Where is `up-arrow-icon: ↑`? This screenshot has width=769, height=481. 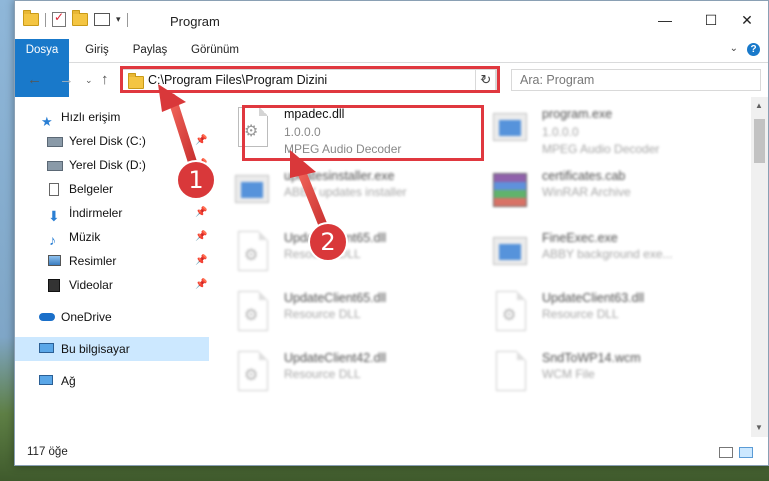
up-arrow-icon: ↑ is located at coordinates (105, 79).